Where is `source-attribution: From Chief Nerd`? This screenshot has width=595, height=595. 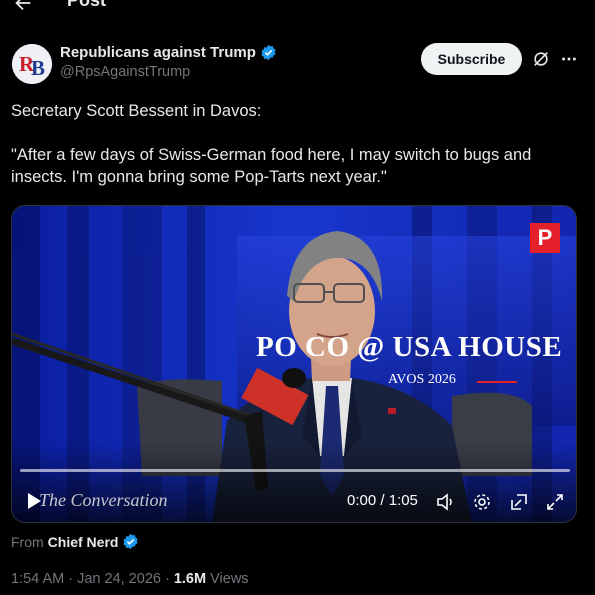 source-attribution: From Chief Nerd is located at coordinates (75, 541).